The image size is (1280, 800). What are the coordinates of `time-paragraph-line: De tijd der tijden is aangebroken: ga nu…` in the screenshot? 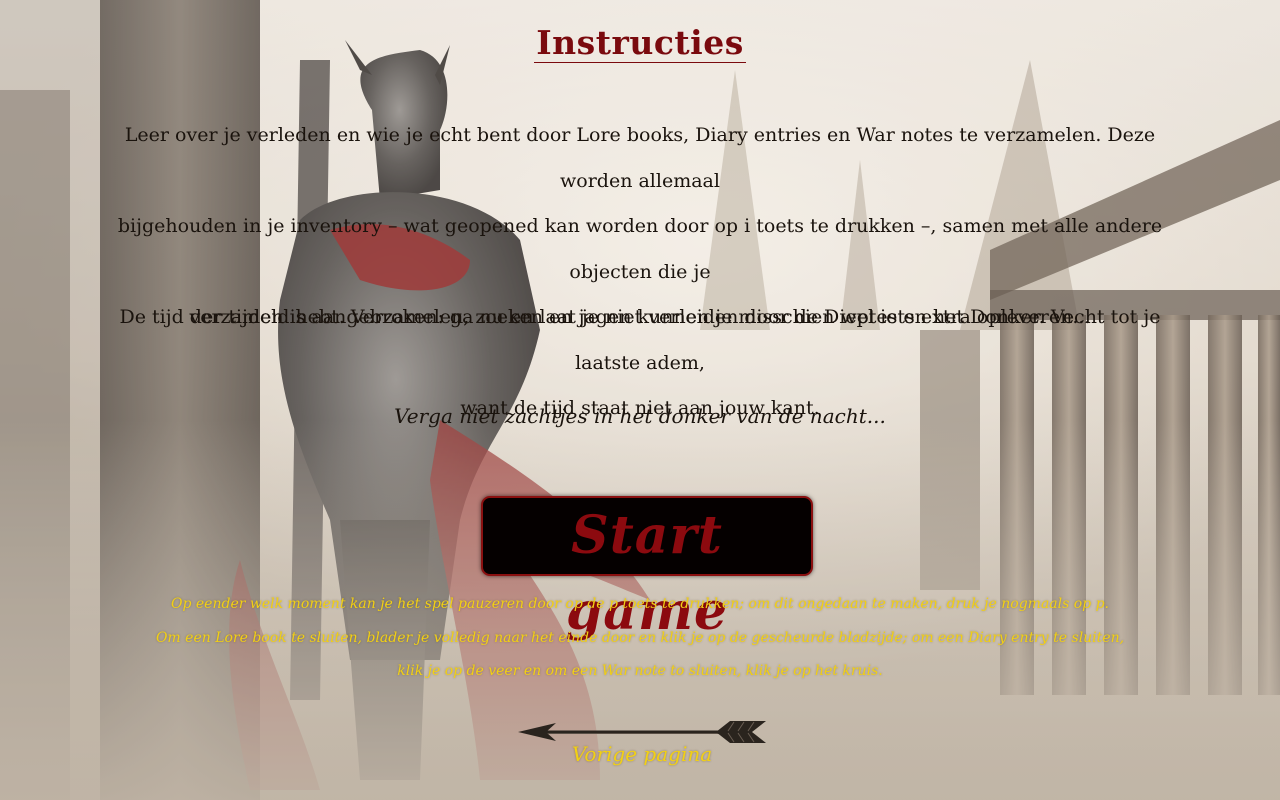 It's located at (640, 340).